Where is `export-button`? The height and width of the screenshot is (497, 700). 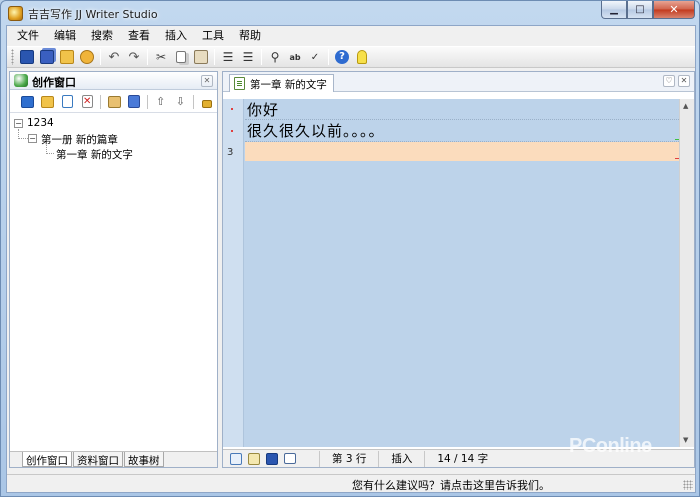 export-button is located at coordinates (254, 459).